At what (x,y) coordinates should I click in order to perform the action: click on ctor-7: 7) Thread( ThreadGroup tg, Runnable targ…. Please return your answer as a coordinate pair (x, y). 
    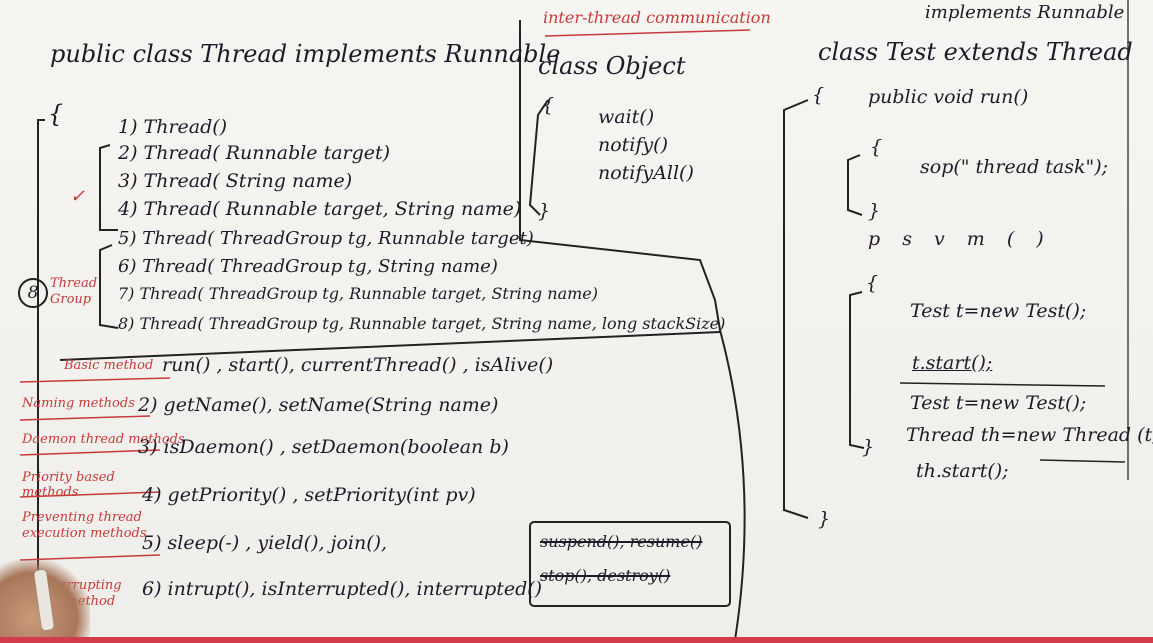
    Looking at the image, I should click on (358, 293).